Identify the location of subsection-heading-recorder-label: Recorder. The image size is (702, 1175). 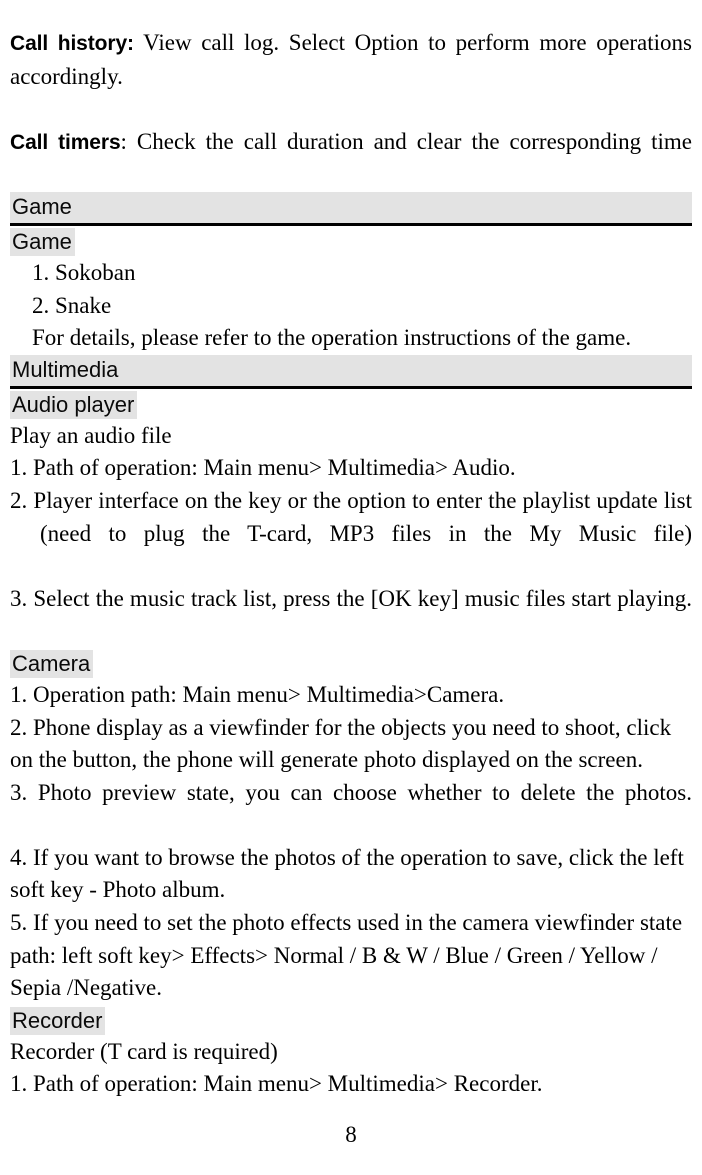
(58, 1020).